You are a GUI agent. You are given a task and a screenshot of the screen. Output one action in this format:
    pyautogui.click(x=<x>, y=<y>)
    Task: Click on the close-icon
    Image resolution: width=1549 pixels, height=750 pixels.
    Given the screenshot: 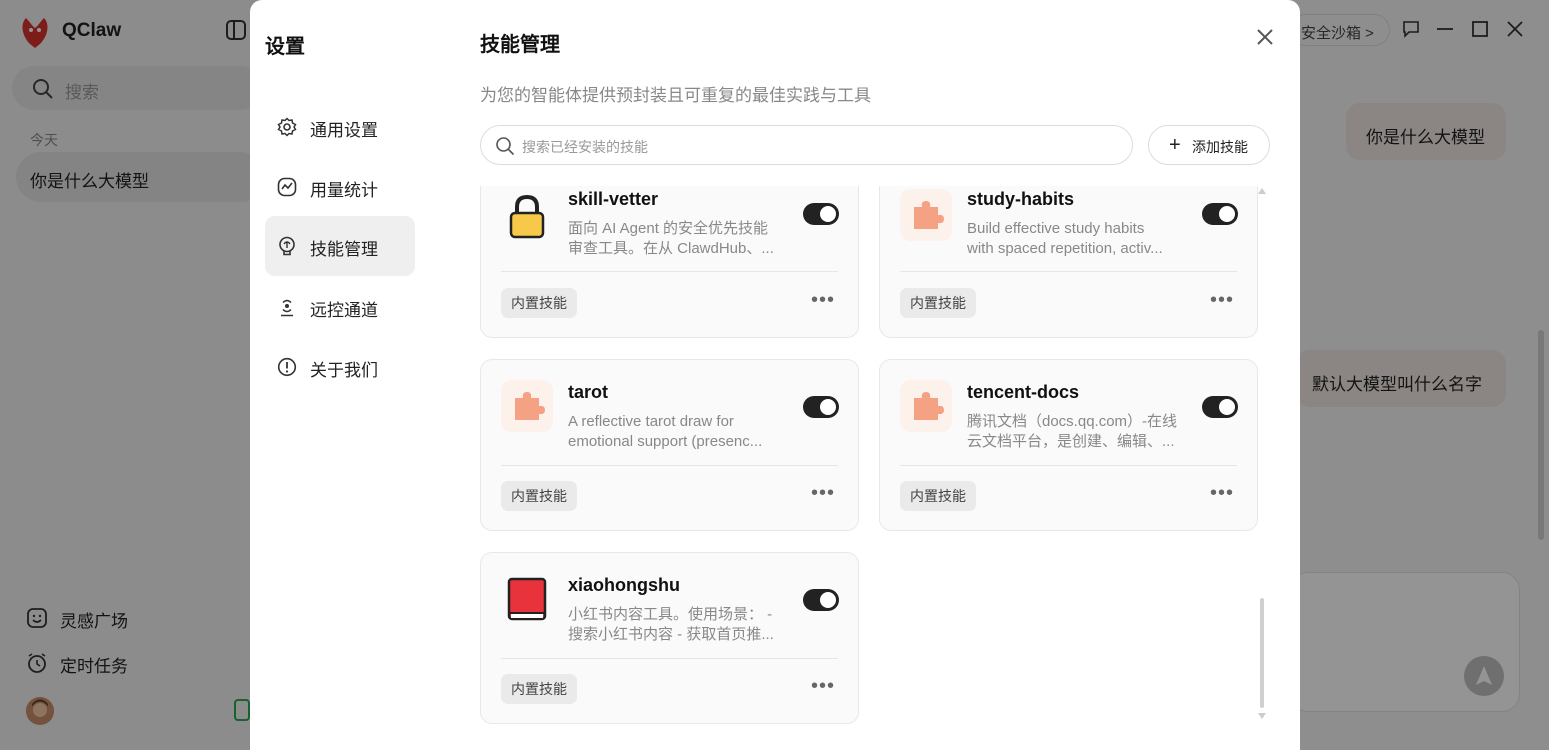 What is the action you would take?
    pyautogui.click(x=1265, y=37)
    